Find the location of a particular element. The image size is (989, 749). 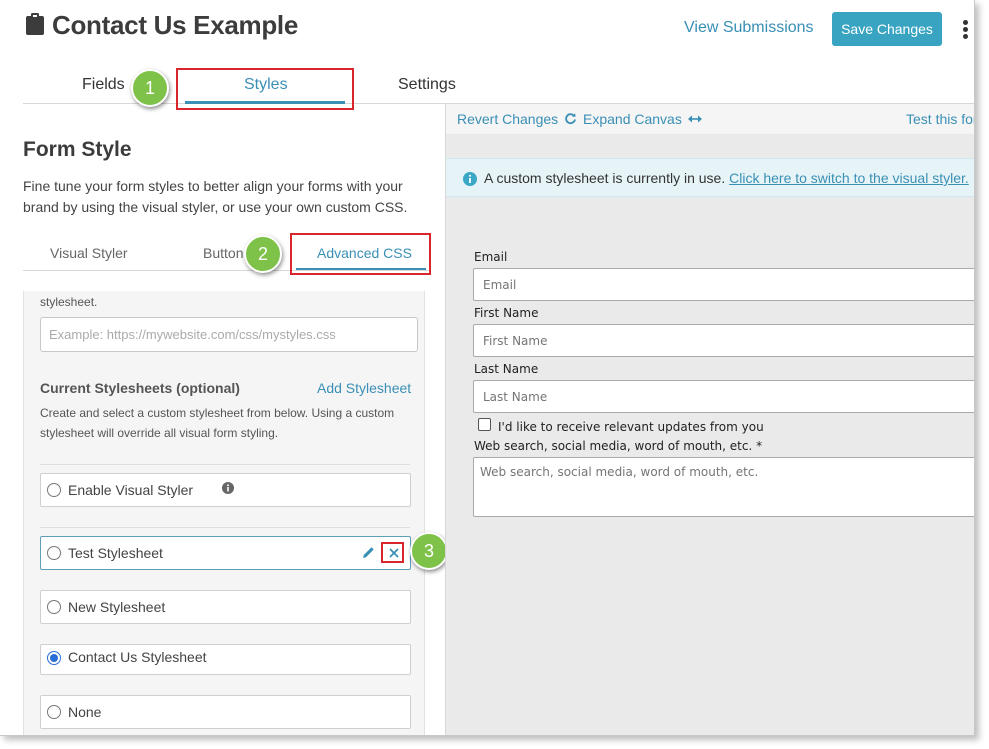

radio-button-selected is located at coordinates (54, 658).